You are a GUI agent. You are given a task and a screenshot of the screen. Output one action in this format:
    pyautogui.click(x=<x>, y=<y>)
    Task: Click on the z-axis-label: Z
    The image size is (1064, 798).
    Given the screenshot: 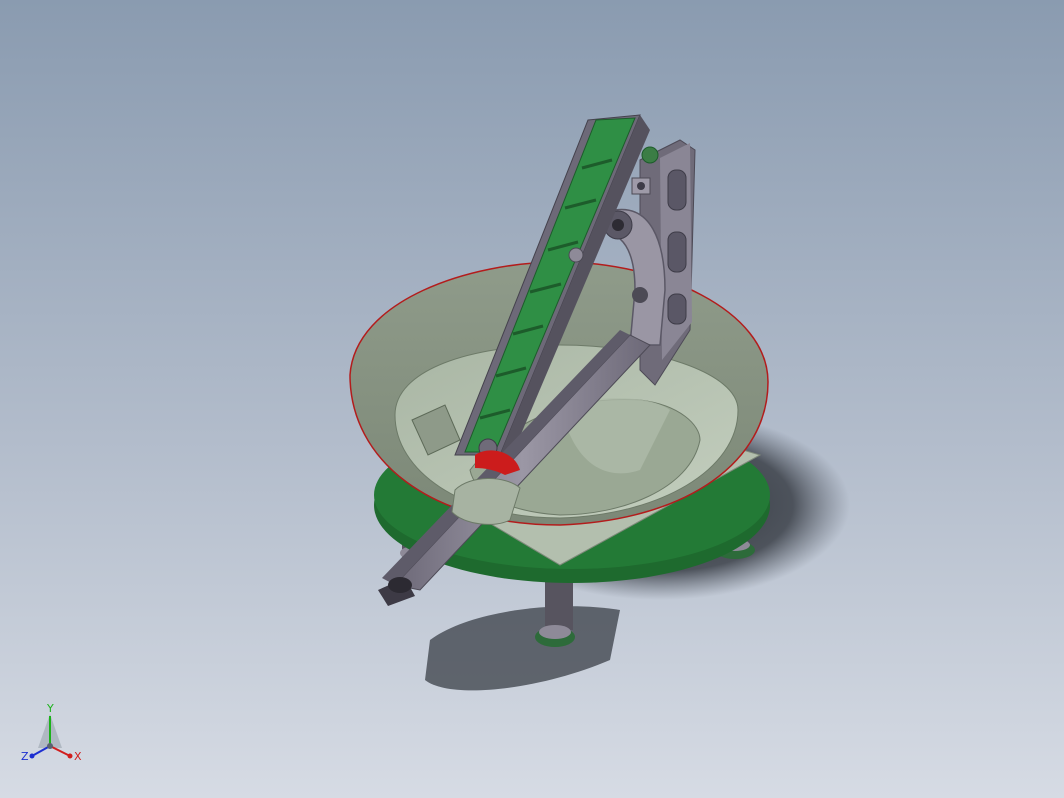 What is the action you would take?
    pyautogui.click(x=25, y=756)
    